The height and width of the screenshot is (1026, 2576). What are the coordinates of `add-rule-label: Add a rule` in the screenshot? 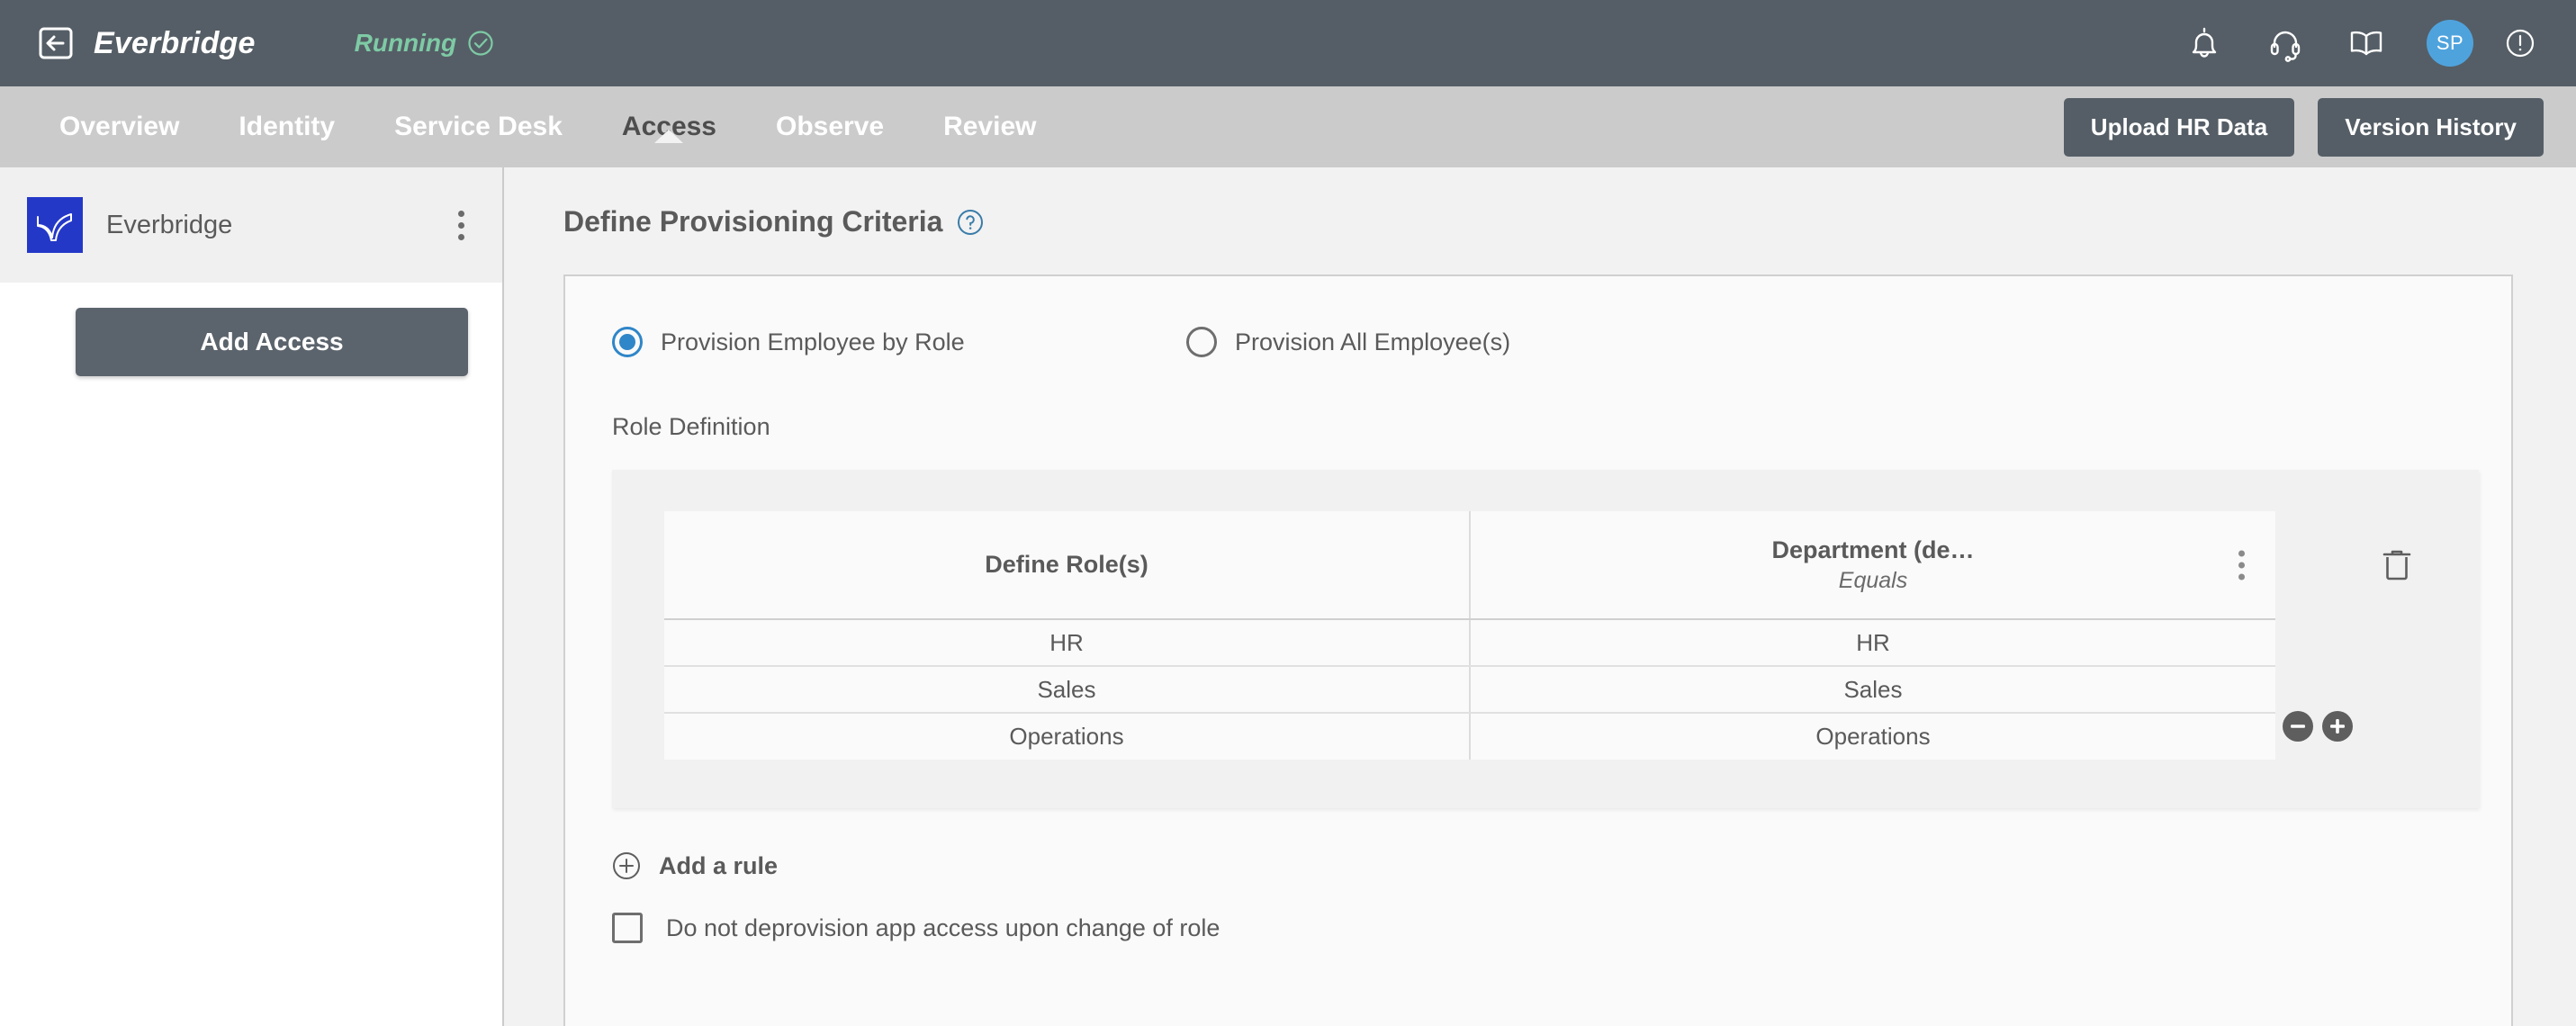 It's located at (719, 865).